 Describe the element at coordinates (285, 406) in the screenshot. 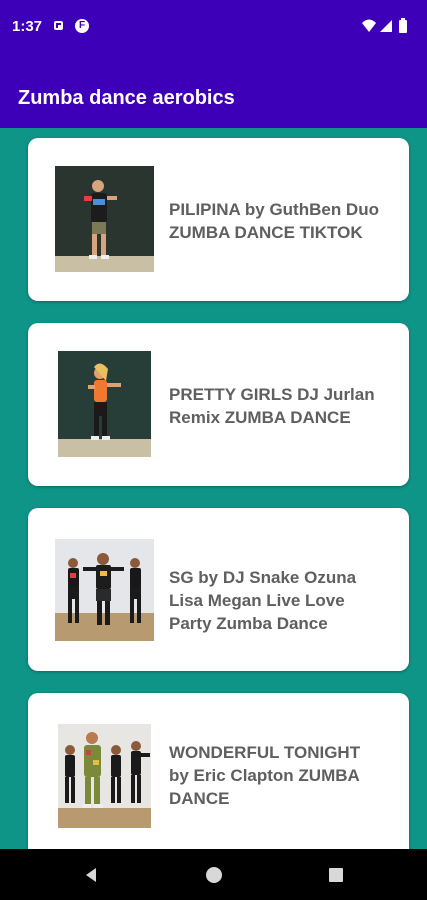

I see `video-title: PRETTY GIRLS DJ Jurlan Remix ZUMBA DANCE` at that location.